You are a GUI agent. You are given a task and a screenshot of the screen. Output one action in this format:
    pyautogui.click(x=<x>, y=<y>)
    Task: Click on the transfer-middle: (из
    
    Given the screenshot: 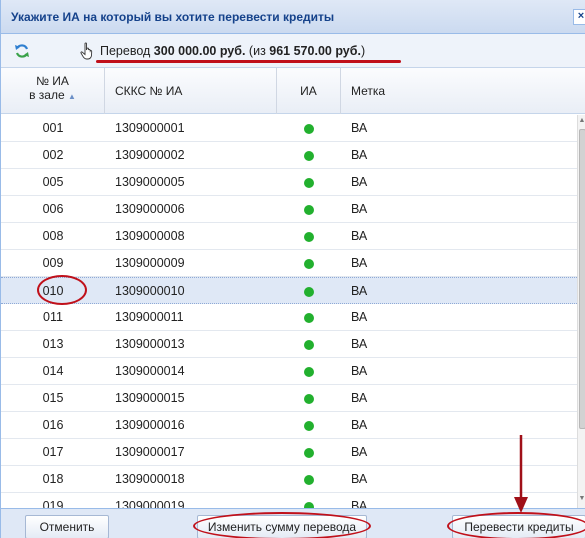 What is the action you would take?
    pyautogui.click(x=257, y=51)
    